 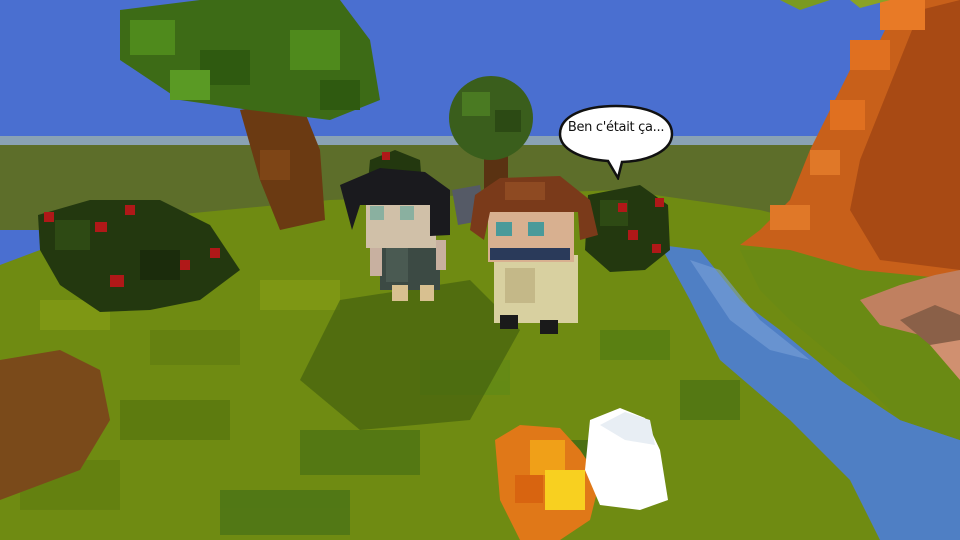 What do you see at coordinates (627, 228) in the screenshot?
I see `berry-bush-right` at bounding box center [627, 228].